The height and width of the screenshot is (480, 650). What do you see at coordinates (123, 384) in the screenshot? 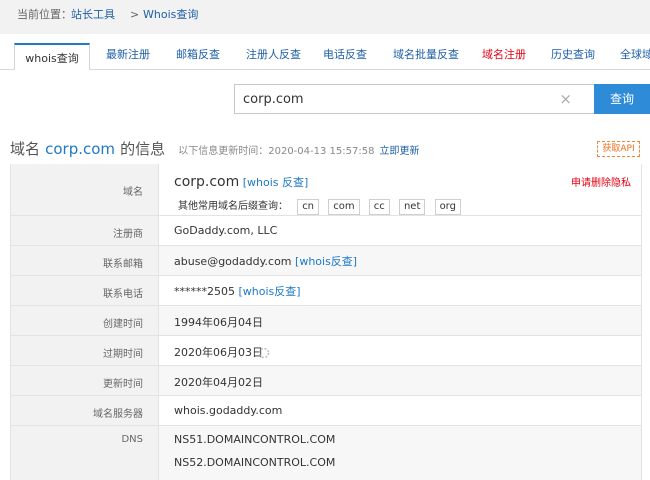
I see `row-label-updated: 更新时间` at bounding box center [123, 384].